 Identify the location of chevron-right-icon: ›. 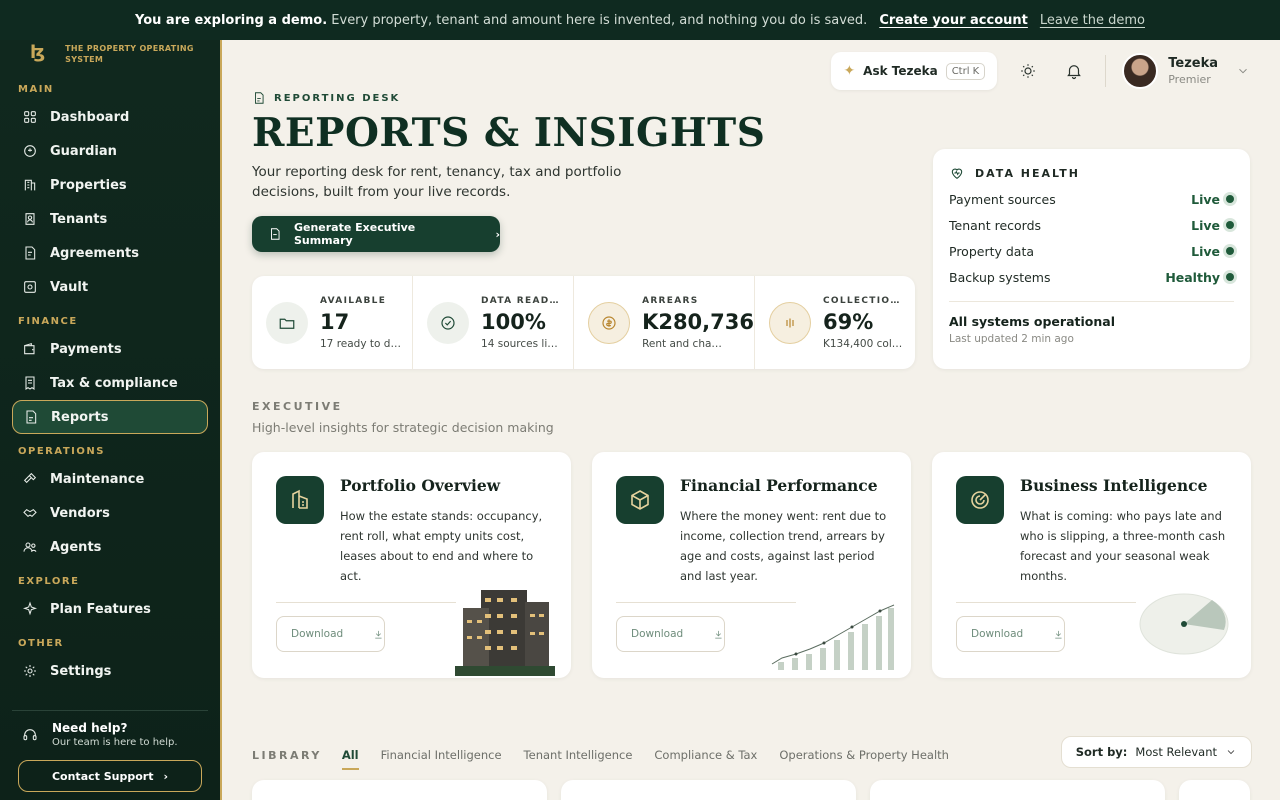
(166, 776).